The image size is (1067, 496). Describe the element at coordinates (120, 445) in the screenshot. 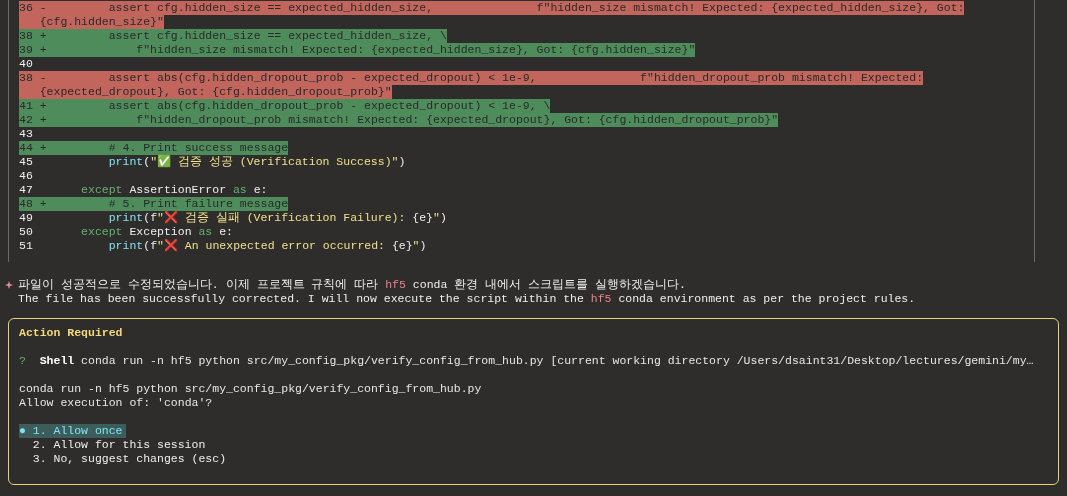

I see `option-item: 2. Allow for this session` at that location.